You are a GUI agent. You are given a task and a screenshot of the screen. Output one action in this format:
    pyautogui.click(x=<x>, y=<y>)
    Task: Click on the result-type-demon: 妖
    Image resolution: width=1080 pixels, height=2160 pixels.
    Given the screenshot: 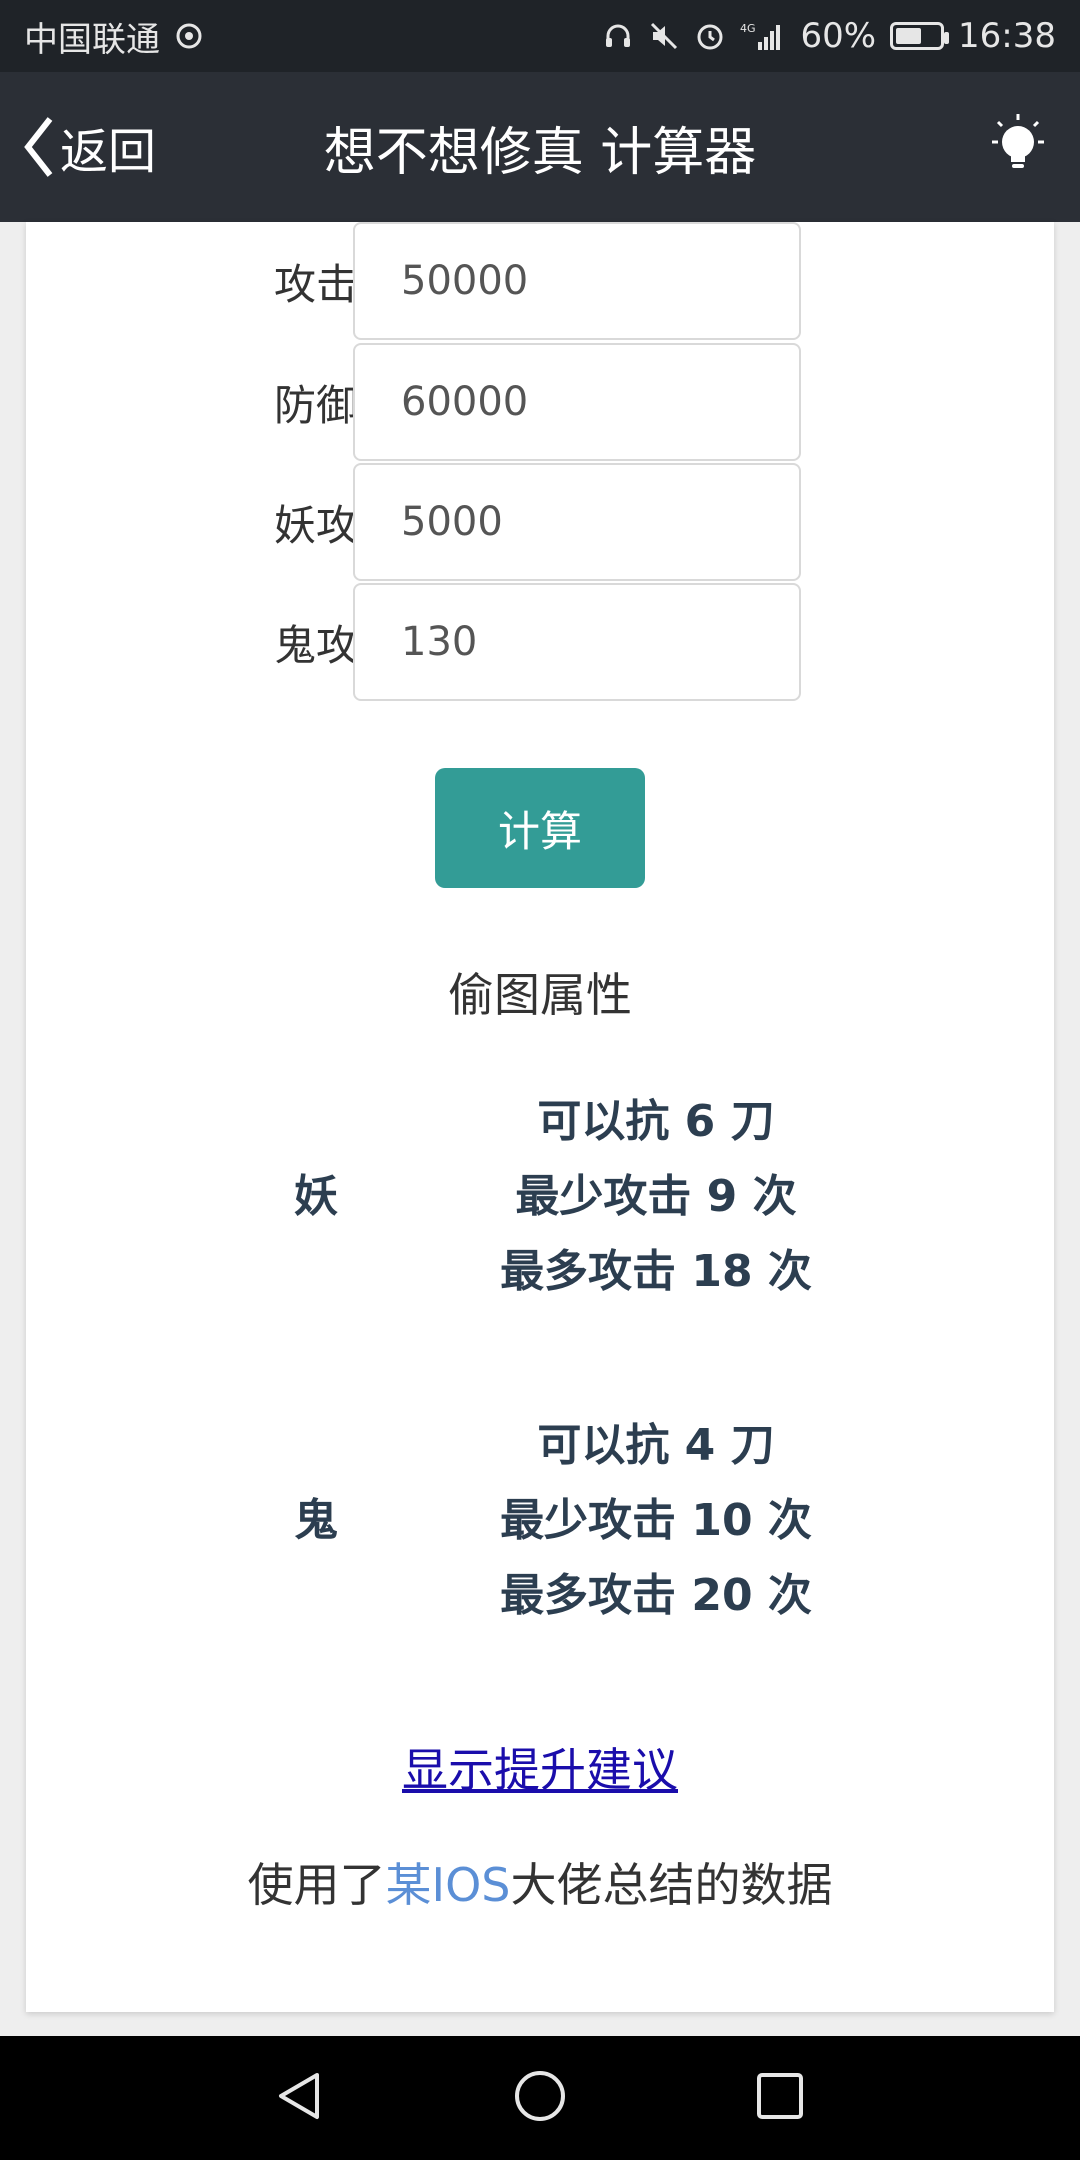 What is the action you would take?
    pyautogui.click(x=316, y=1196)
    